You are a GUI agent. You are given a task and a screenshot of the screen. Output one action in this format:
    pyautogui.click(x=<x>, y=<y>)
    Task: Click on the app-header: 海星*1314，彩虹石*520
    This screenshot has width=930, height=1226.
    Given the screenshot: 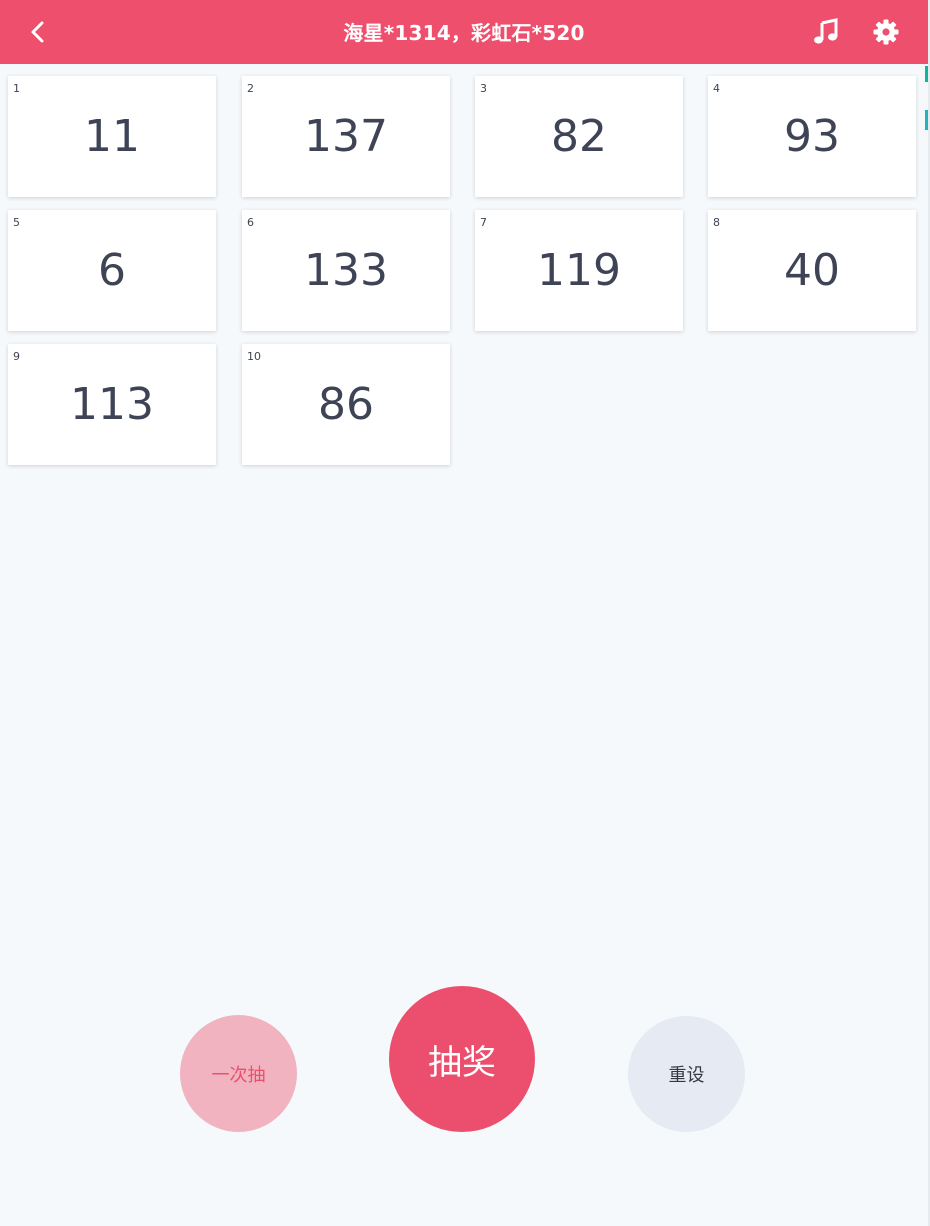 What is the action you would take?
    pyautogui.click(x=464, y=32)
    